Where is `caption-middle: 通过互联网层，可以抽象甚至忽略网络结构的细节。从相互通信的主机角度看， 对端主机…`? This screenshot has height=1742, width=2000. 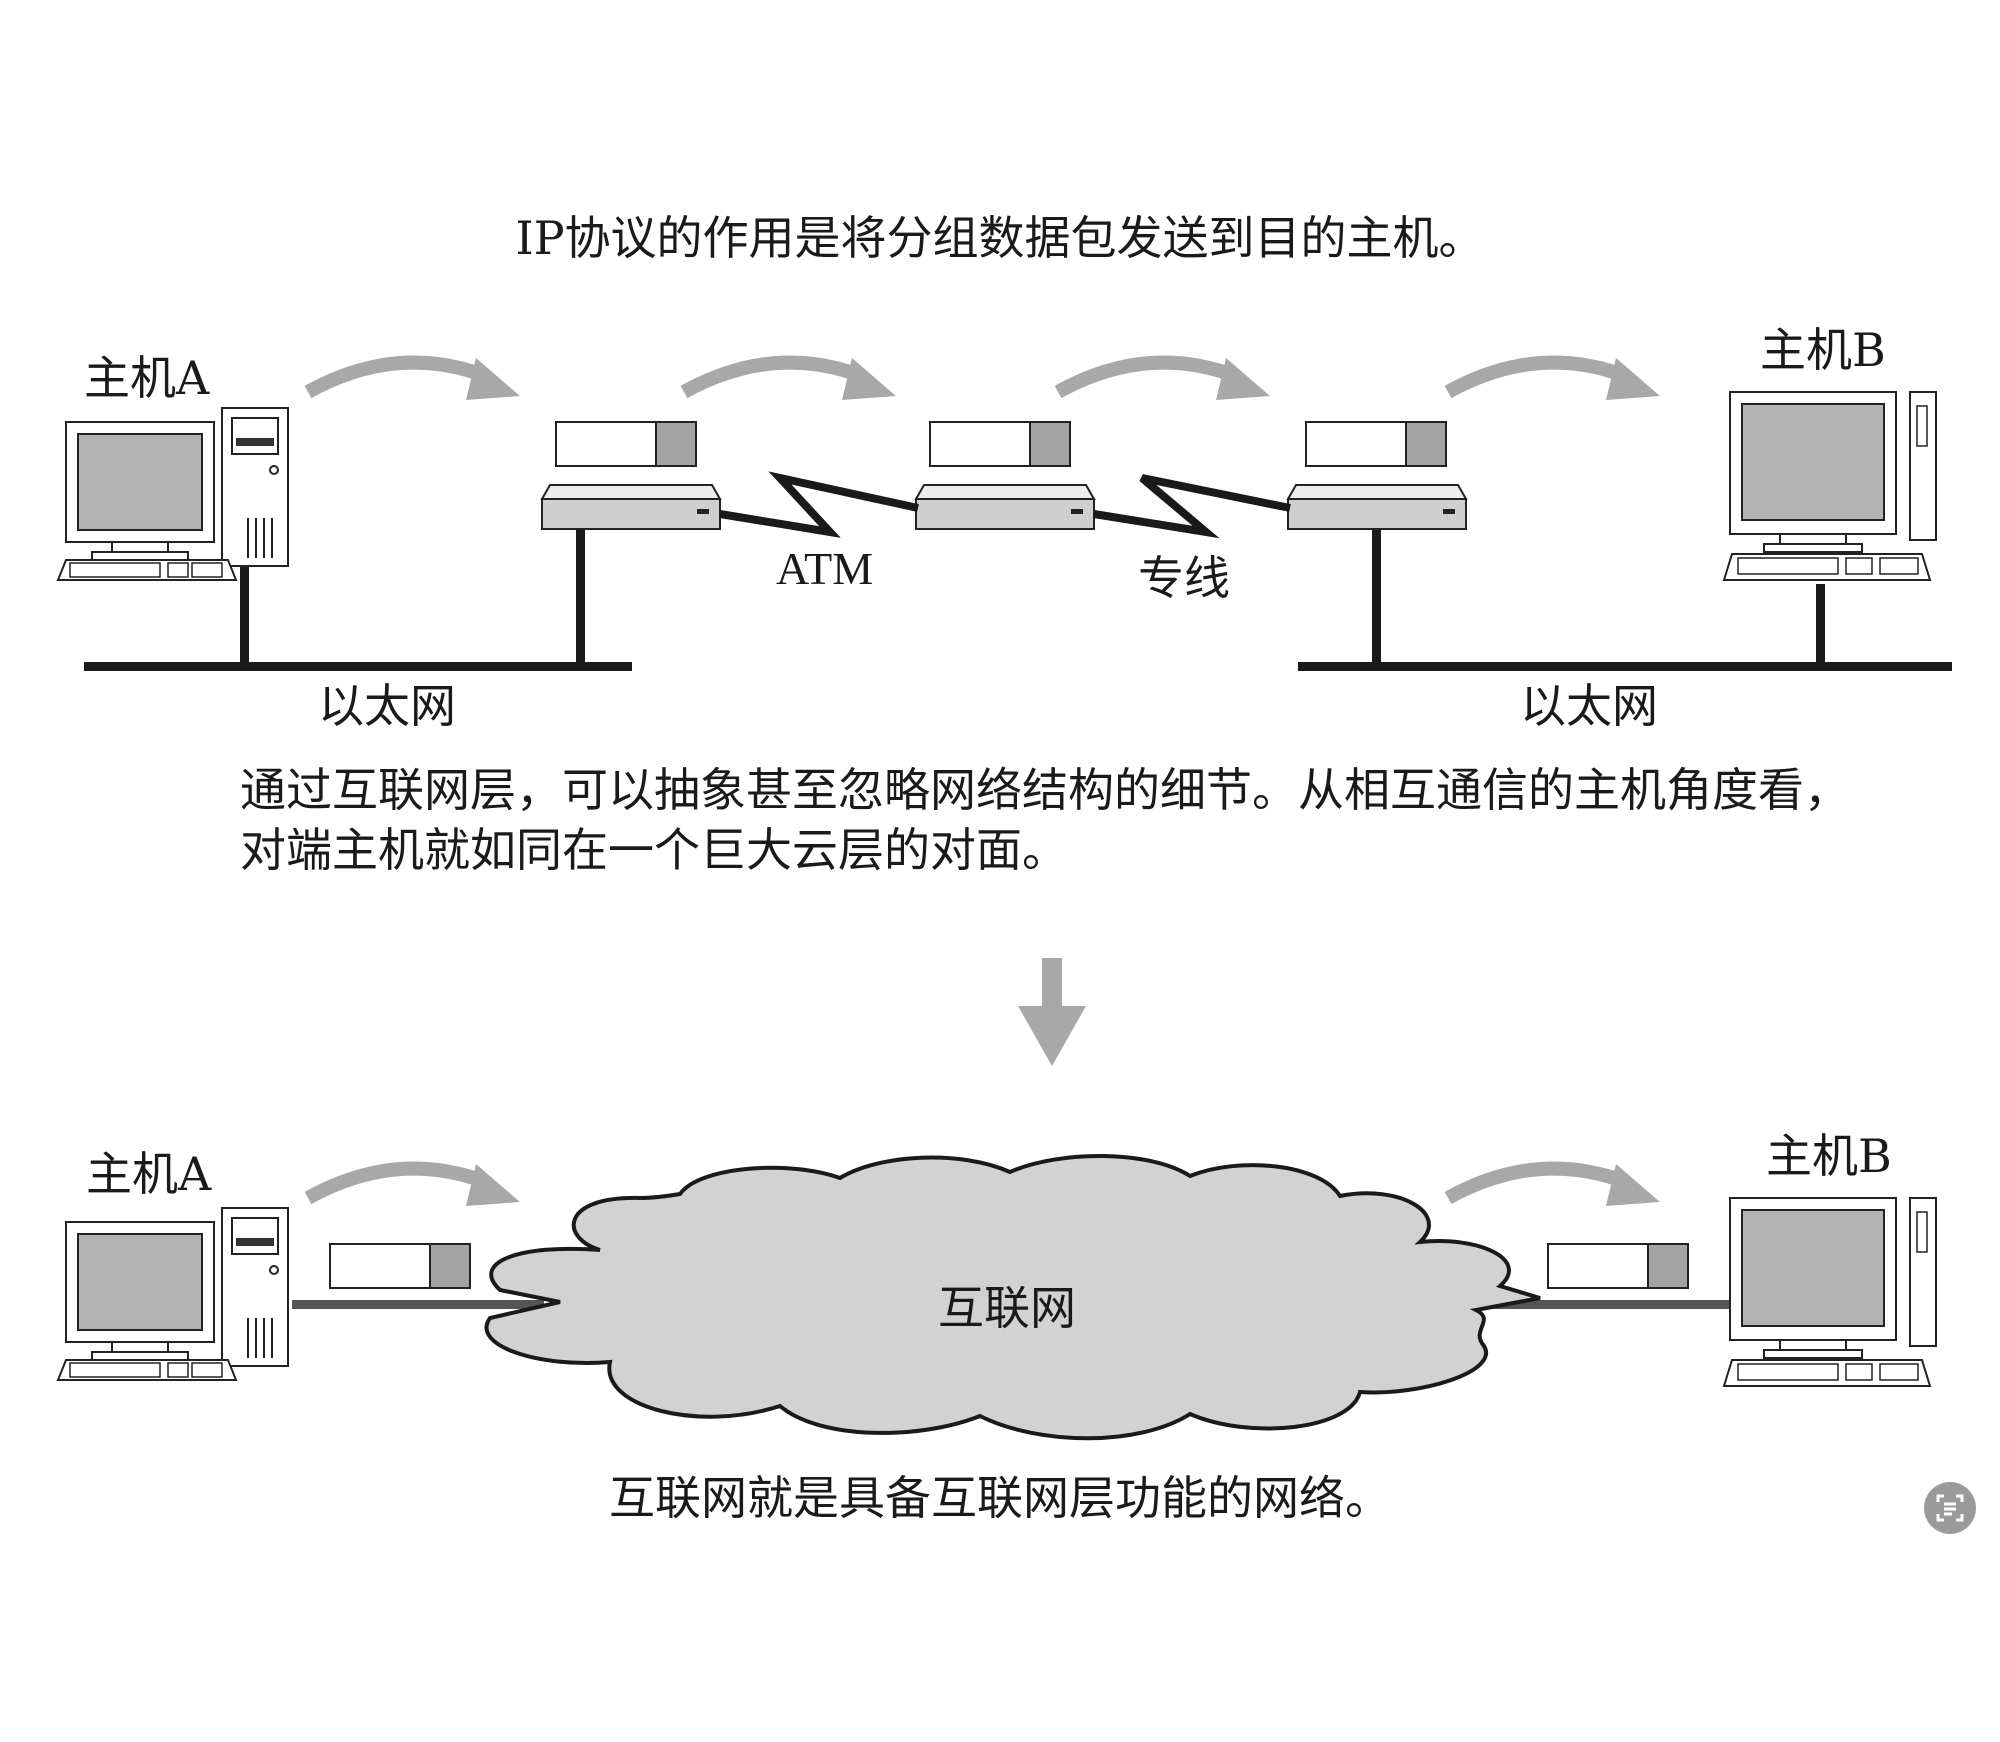 caption-middle: 通过互联网层，可以抽象甚至忽略网络结构的细节。从相互通信的主机角度看， 对端主机… is located at coordinates (1045, 820).